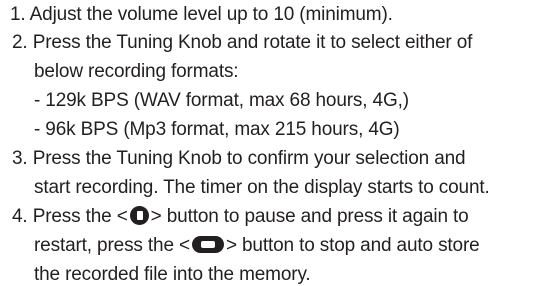 This screenshot has height=286, width=557. What do you see at coordinates (112, 245) in the screenshot?
I see `step-4-text-line-2a: restart, press the <` at bounding box center [112, 245].